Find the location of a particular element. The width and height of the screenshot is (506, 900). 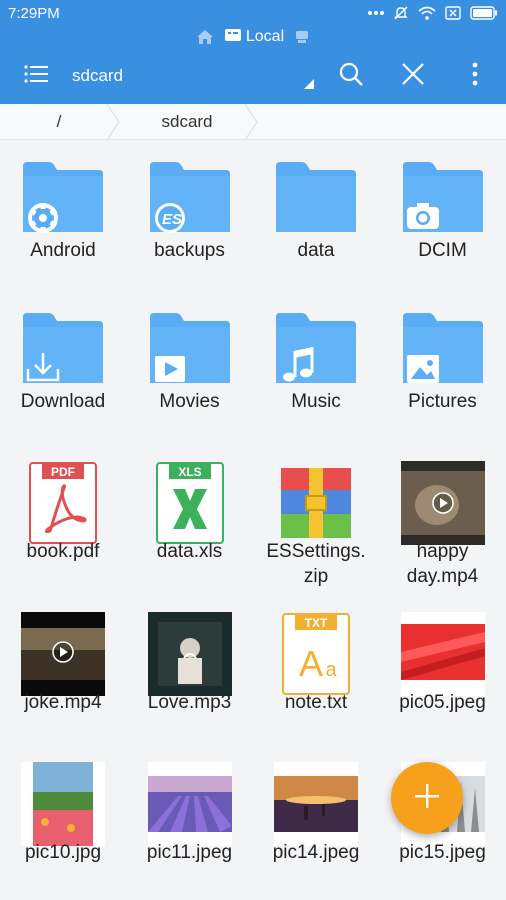

location-local: Local is located at coordinates (254, 37).